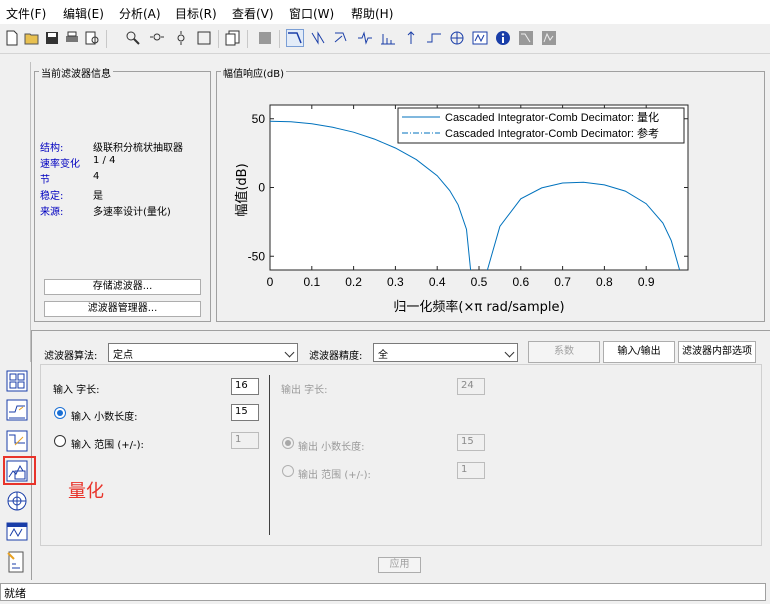  I want to click on filter-coefficients-icon, so click(457, 38).